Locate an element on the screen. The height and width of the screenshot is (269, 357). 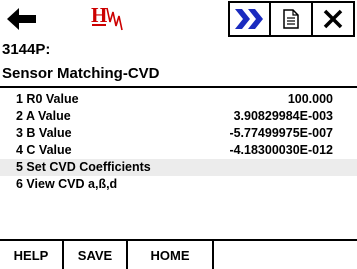
hart-logo-icon: H is located at coordinates (107, 17).